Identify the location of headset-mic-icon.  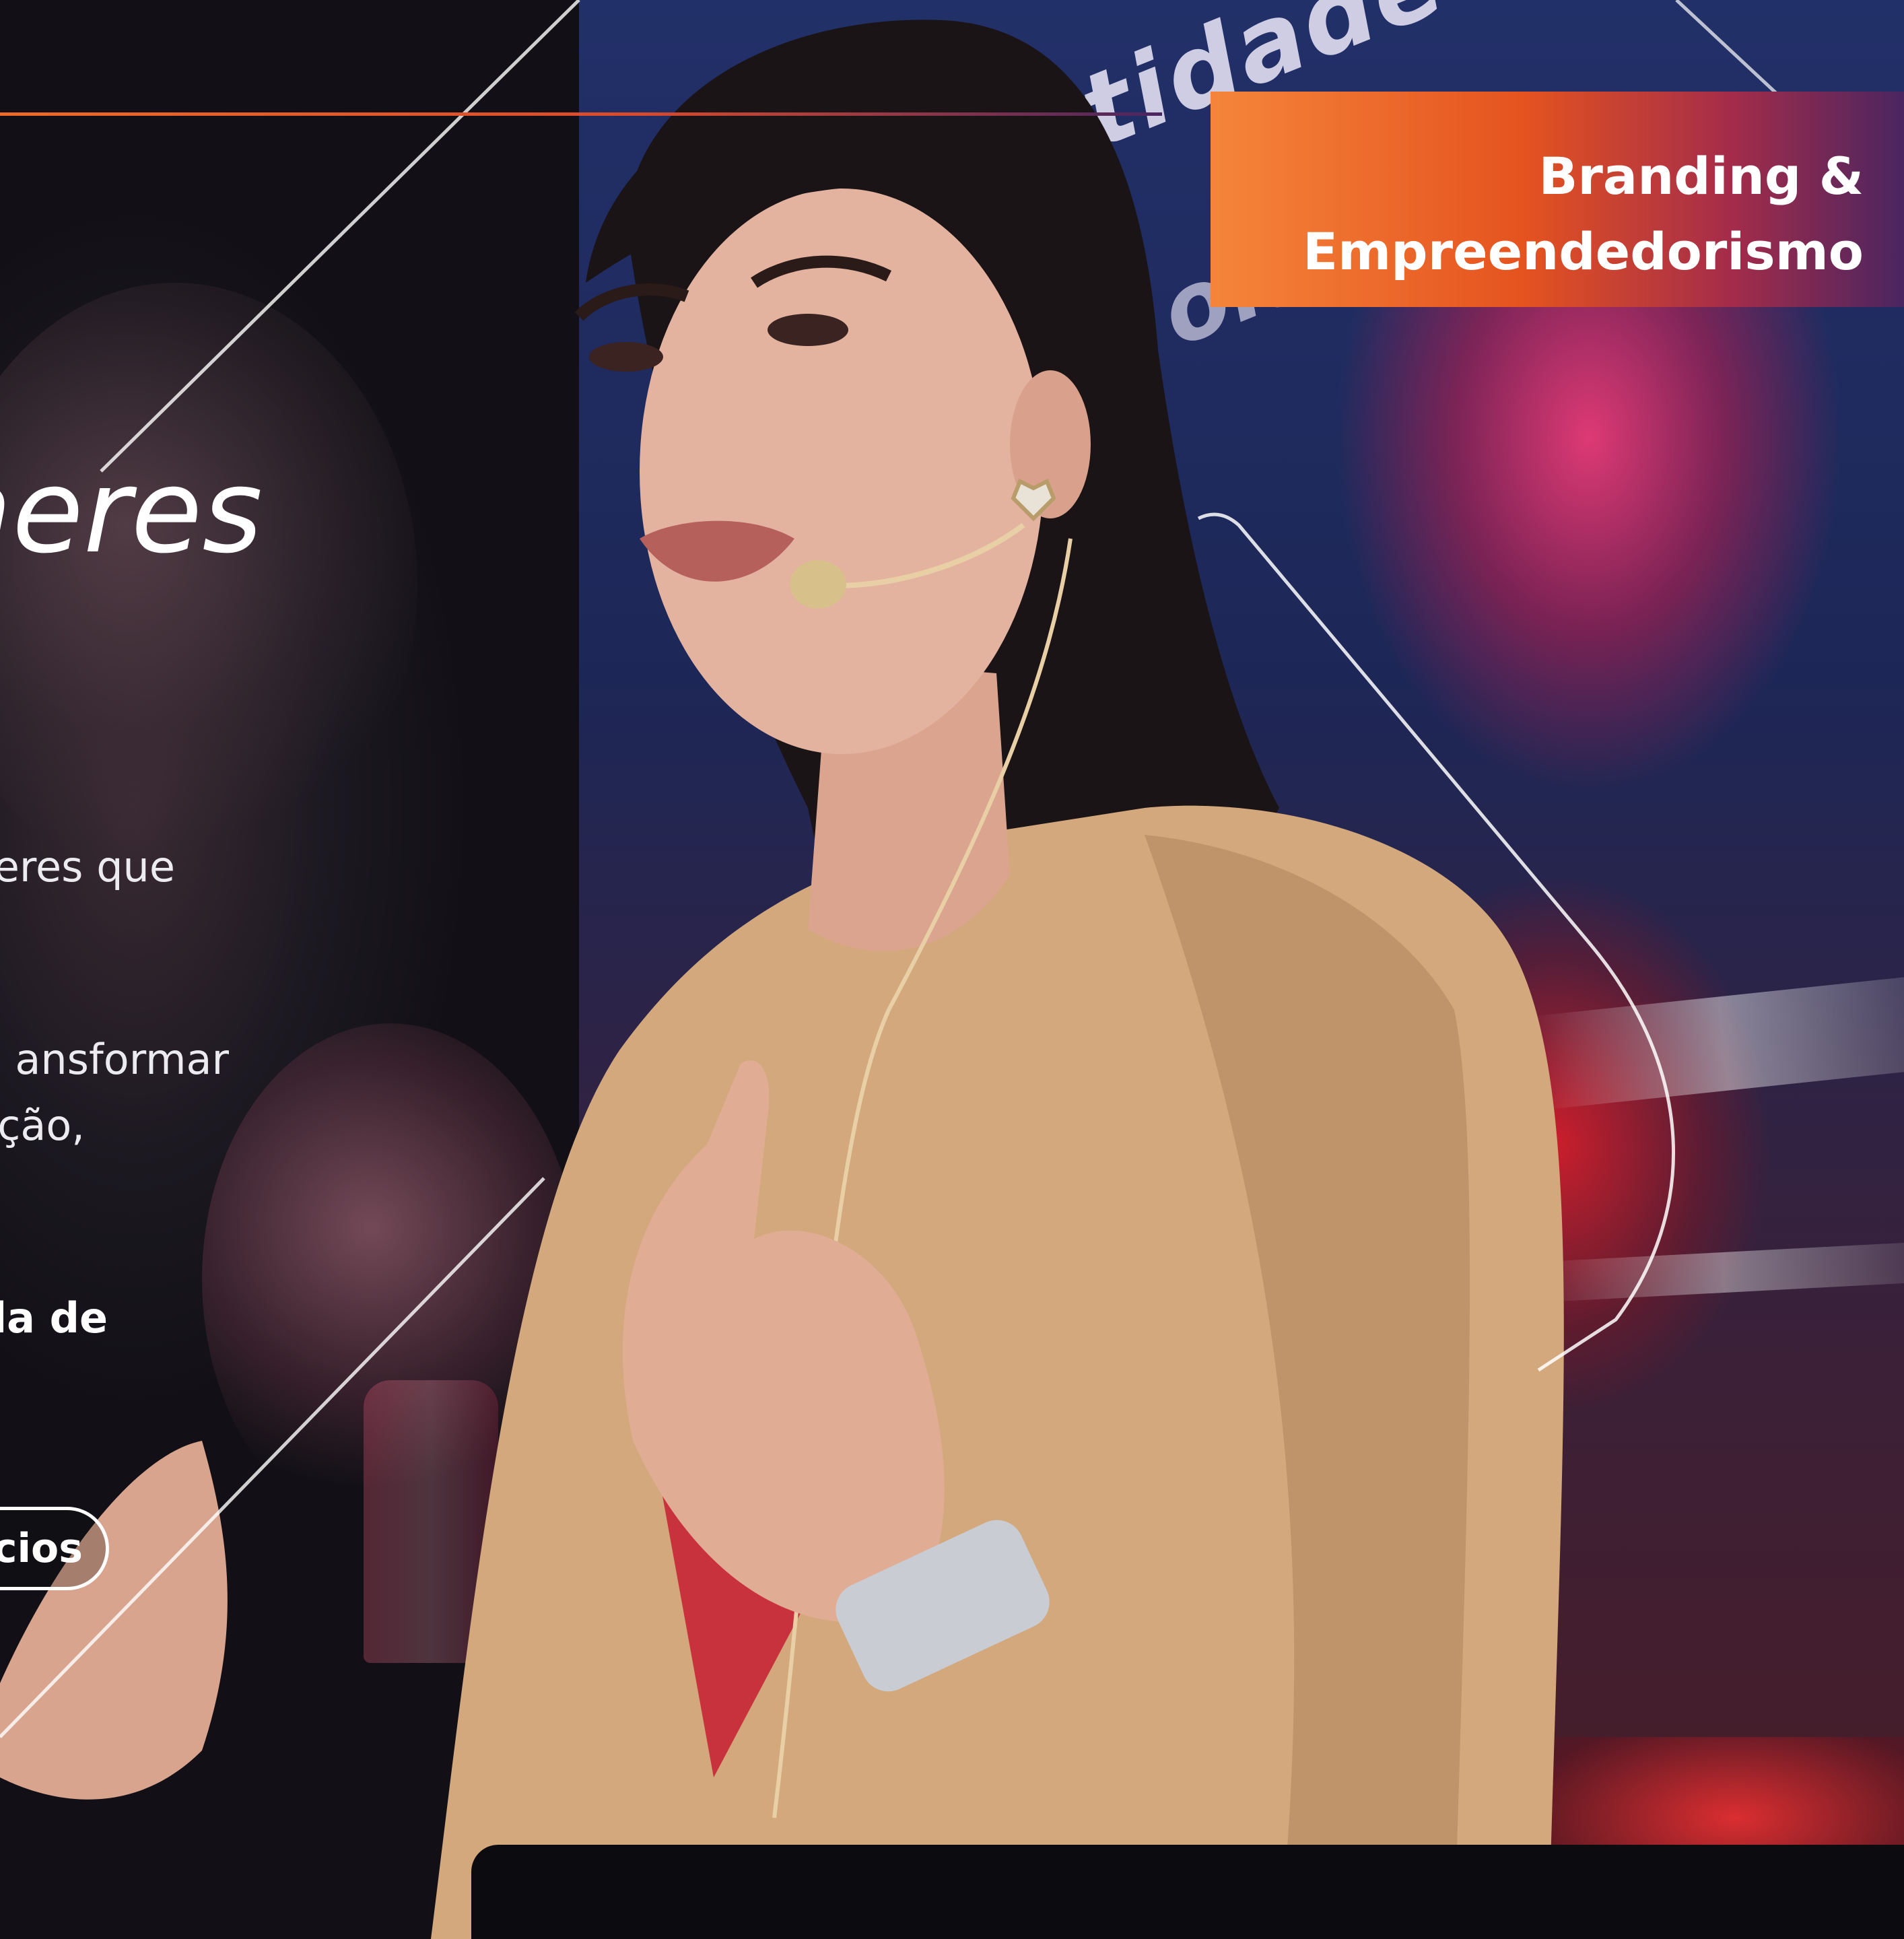
(818, 584).